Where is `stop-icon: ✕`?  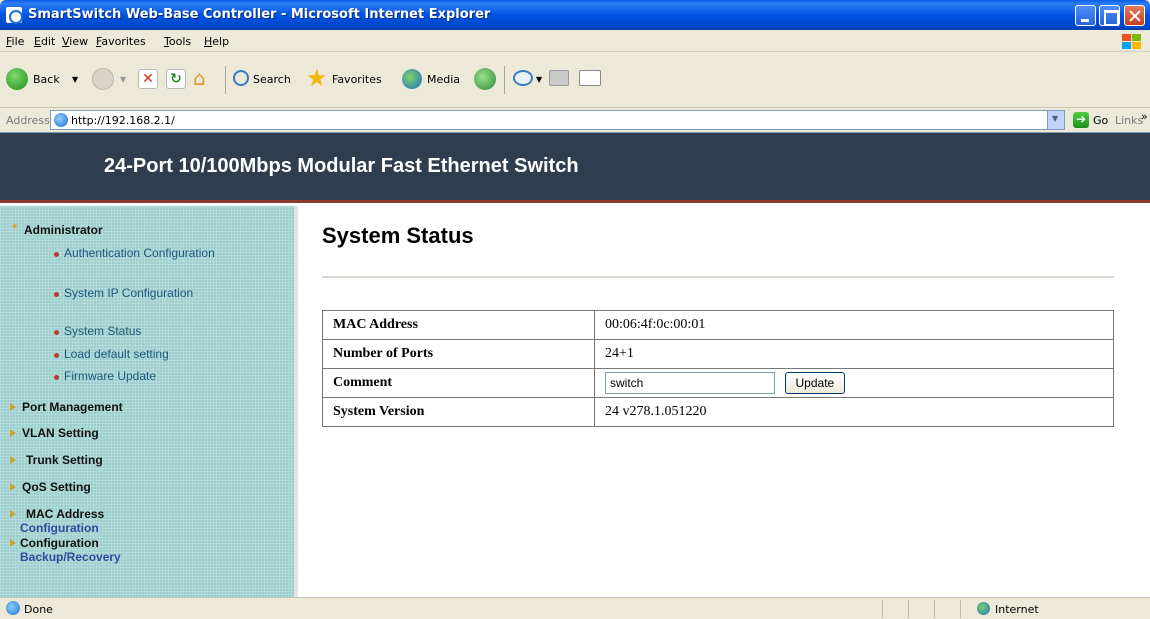
stop-icon: ✕ is located at coordinates (148, 79).